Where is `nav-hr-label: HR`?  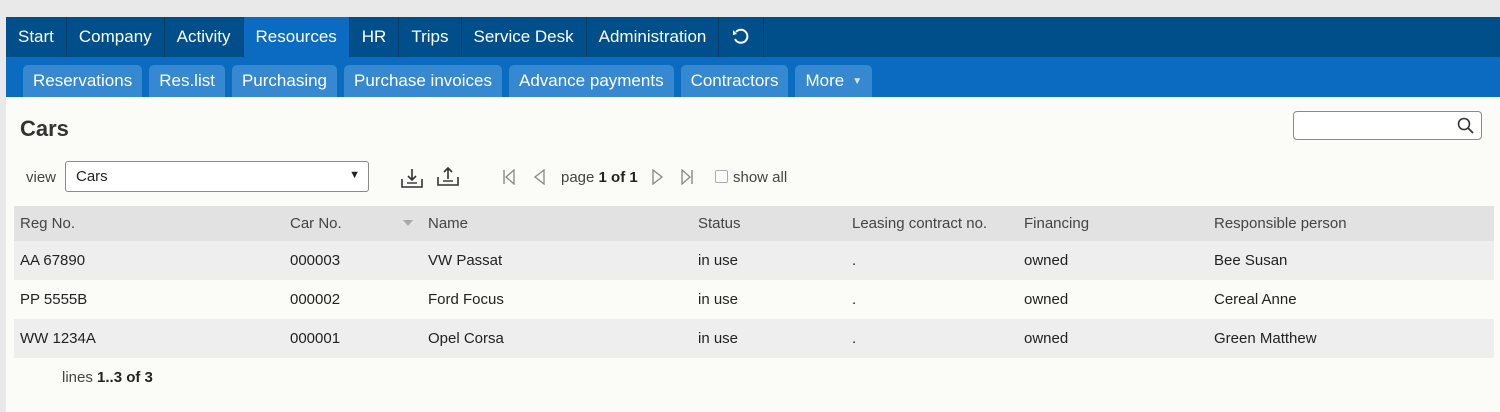
nav-hr-label: HR is located at coordinates (374, 36).